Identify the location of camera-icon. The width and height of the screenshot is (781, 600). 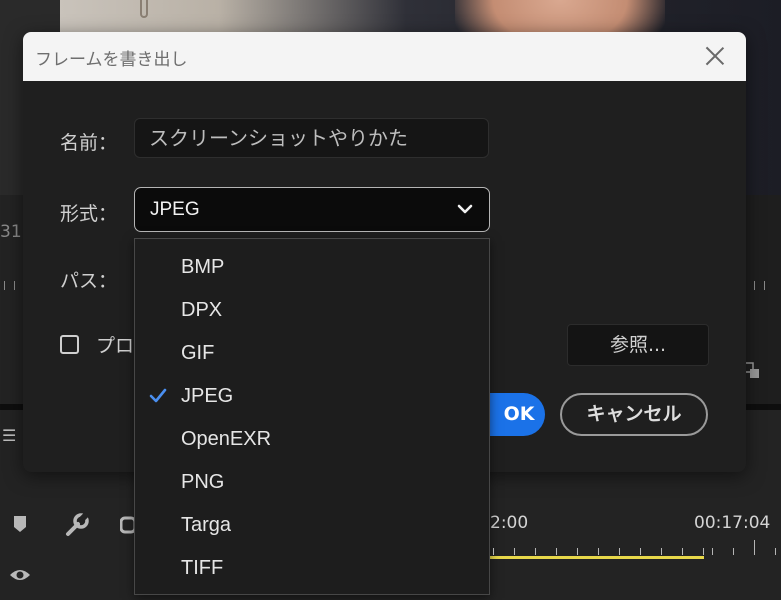
(127, 526).